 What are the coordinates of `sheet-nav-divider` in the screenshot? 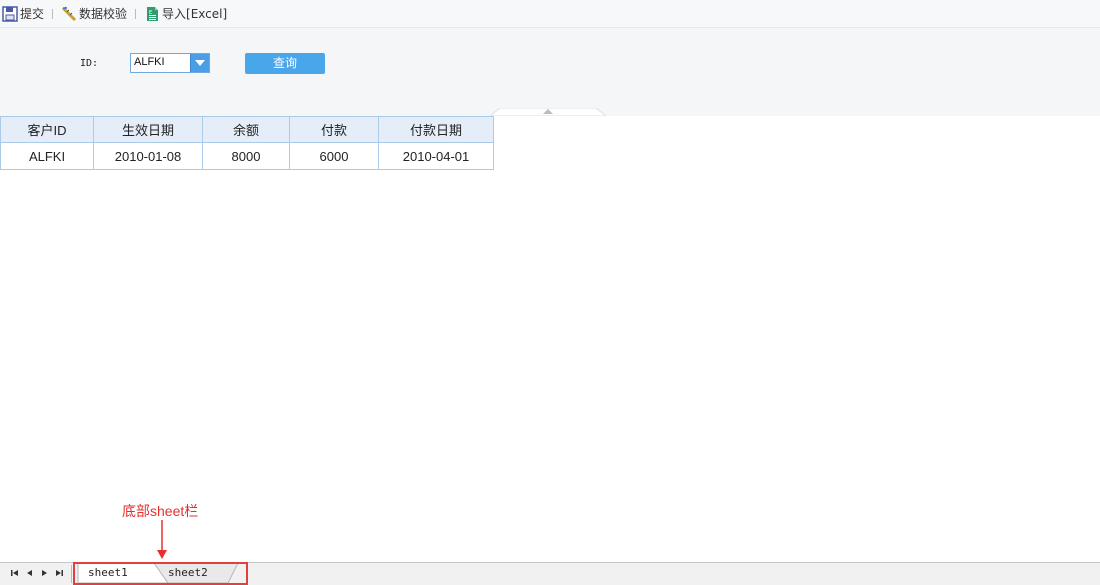 It's located at (71, 574).